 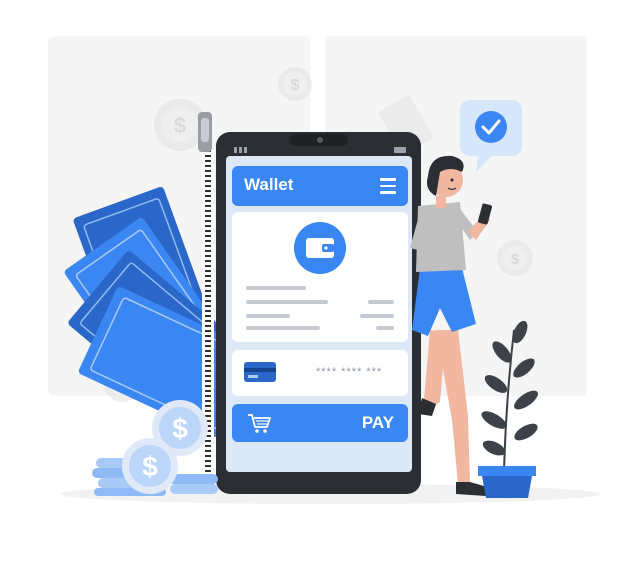 I want to click on credit-card-icon, so click(x=260, y=372).